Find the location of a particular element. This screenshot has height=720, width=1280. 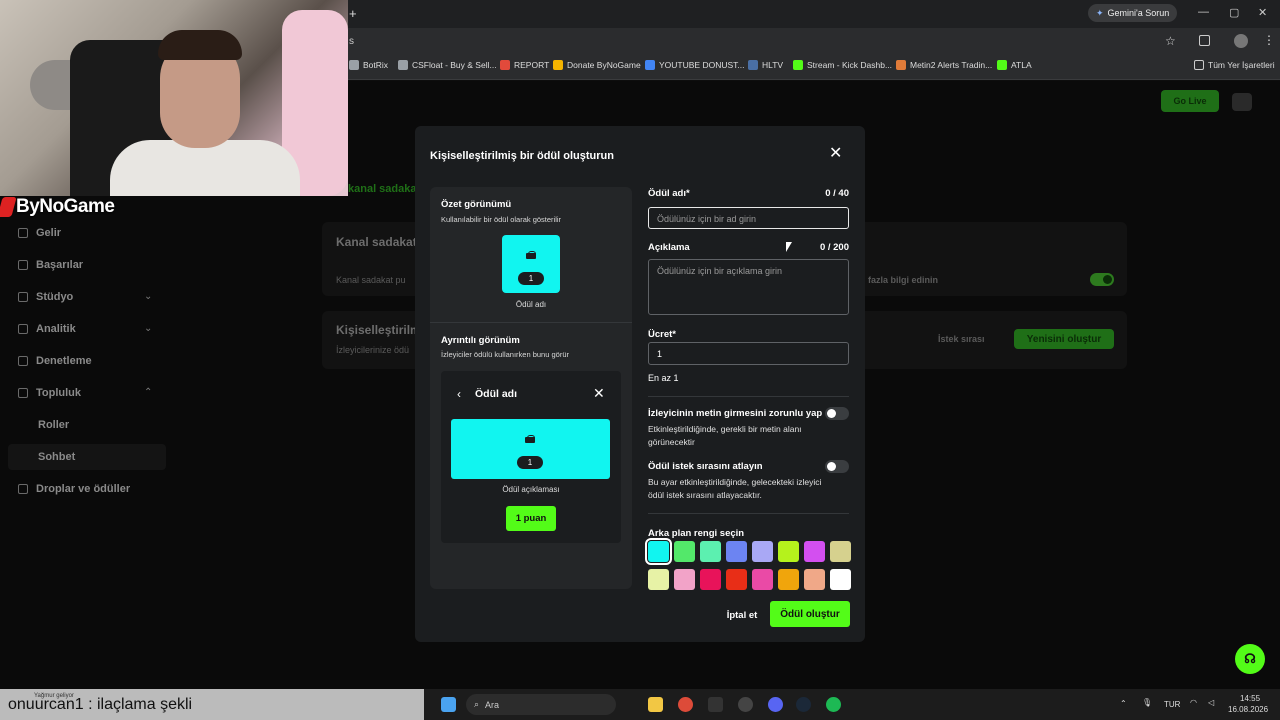

menu-dots-icon: ⋮ is located at coordinates (1269, 40).